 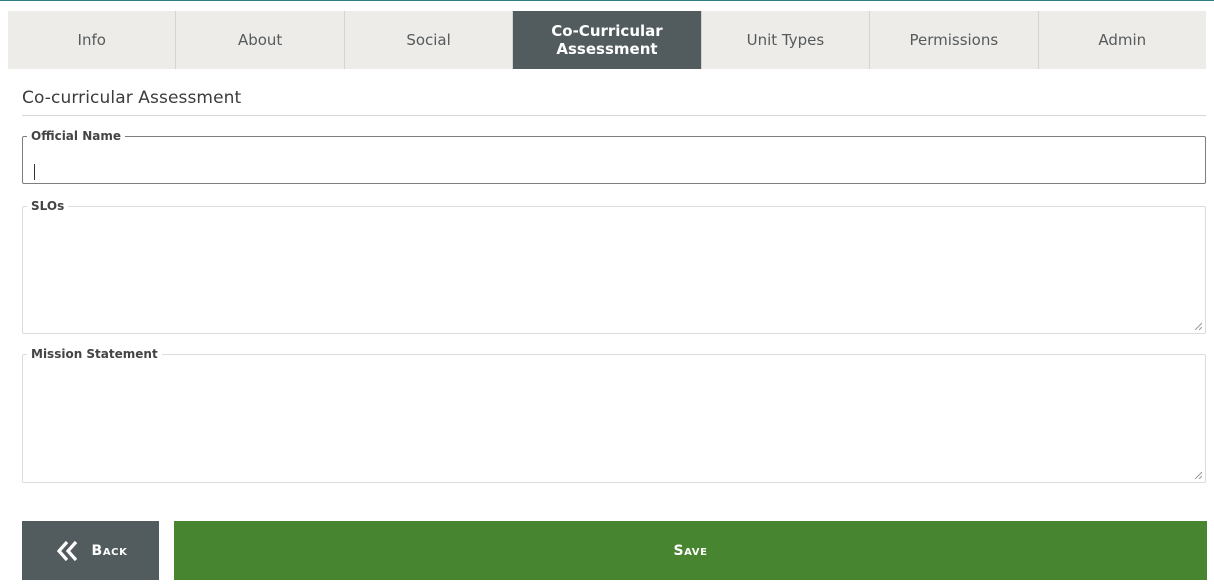 What do you see at coordinates (611, 172) in the screenshot?
I see `official-name-input` at bounding box center [611, 172].